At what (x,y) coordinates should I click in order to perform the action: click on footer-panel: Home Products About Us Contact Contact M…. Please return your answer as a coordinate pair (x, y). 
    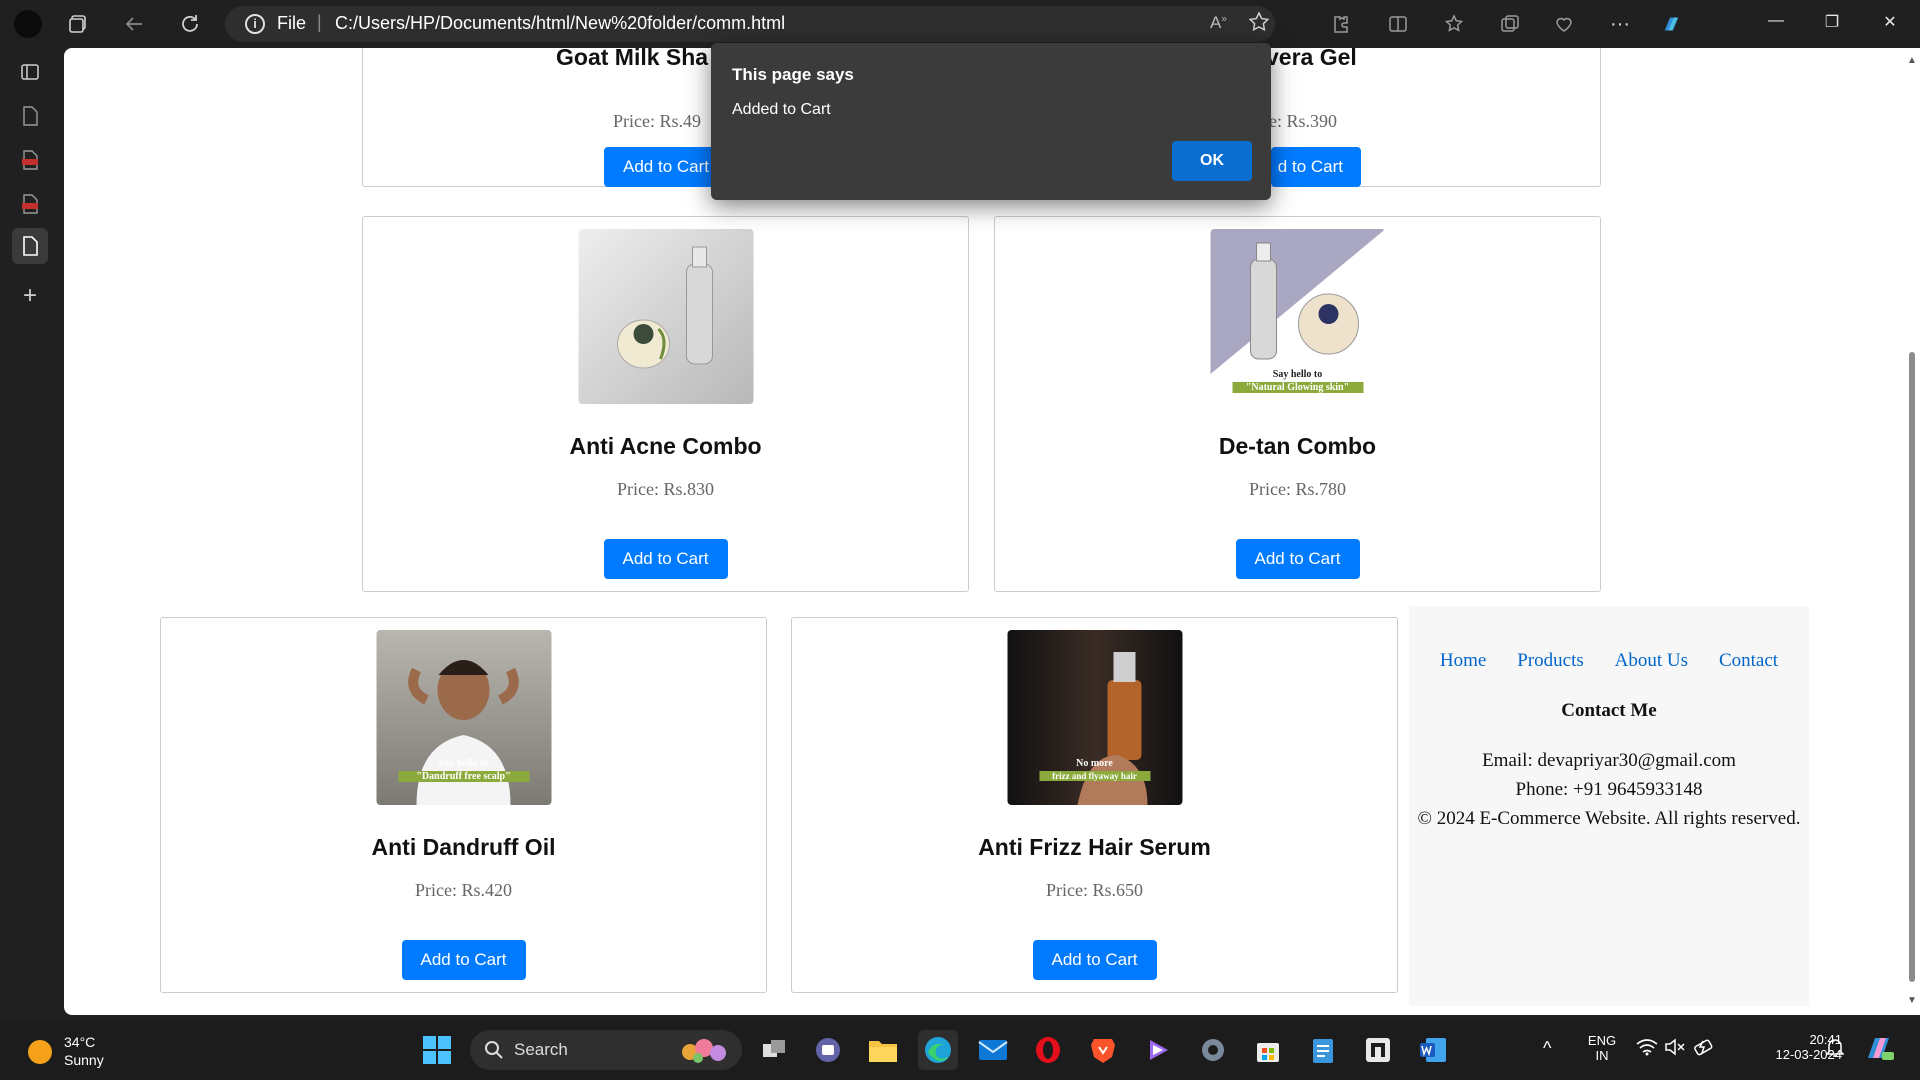
    Looking at the image, I should click on (1609, 806).